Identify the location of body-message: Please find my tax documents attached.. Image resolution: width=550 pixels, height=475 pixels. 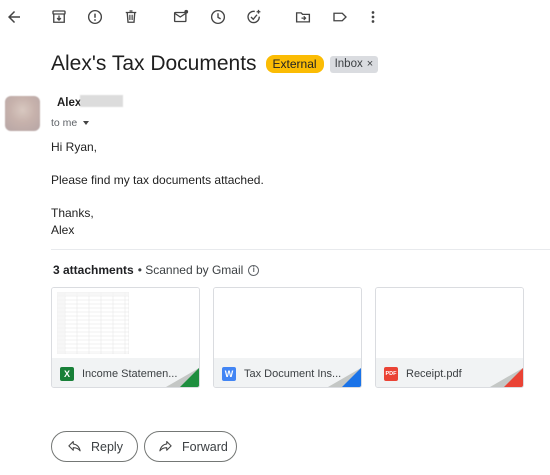
(157, 180).